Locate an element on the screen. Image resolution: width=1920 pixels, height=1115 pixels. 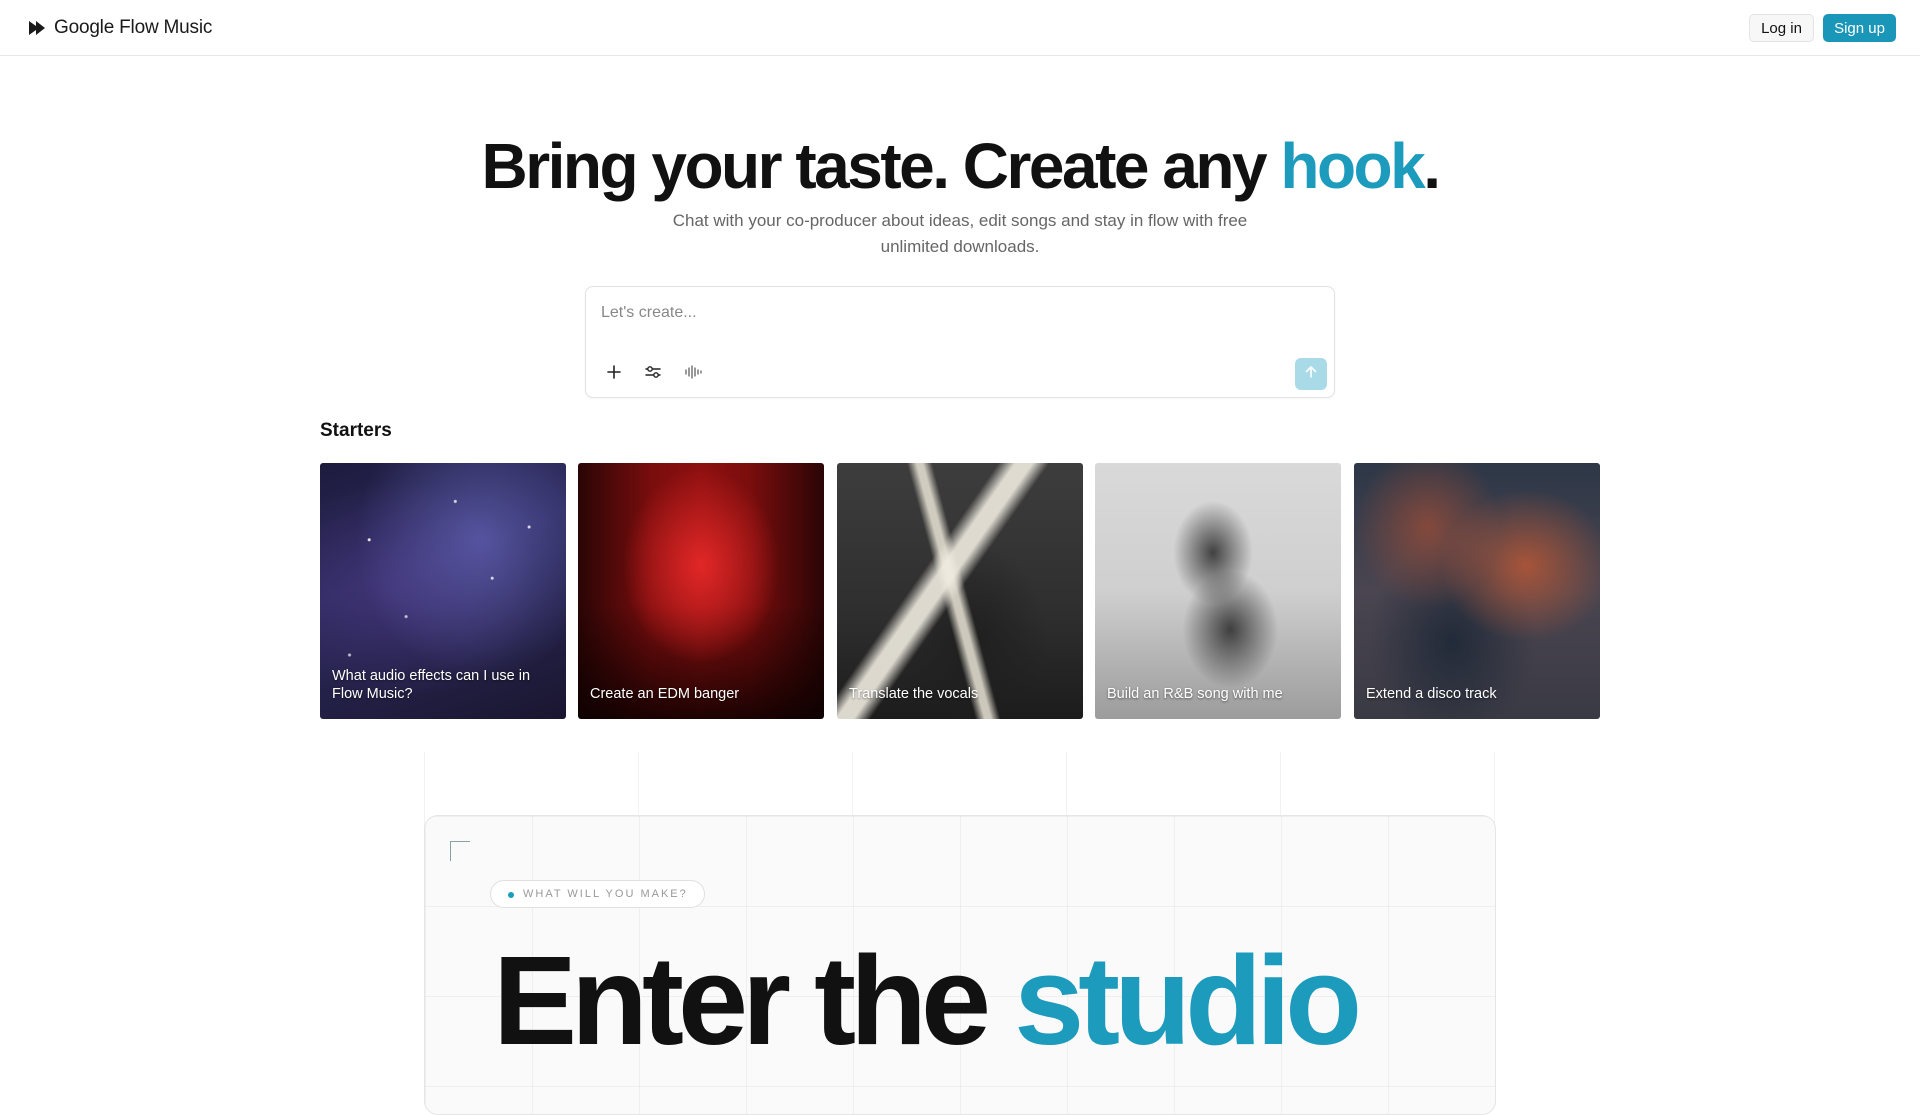
starter-card-label: Extend a disco track is located at coordinates (1431, 694).